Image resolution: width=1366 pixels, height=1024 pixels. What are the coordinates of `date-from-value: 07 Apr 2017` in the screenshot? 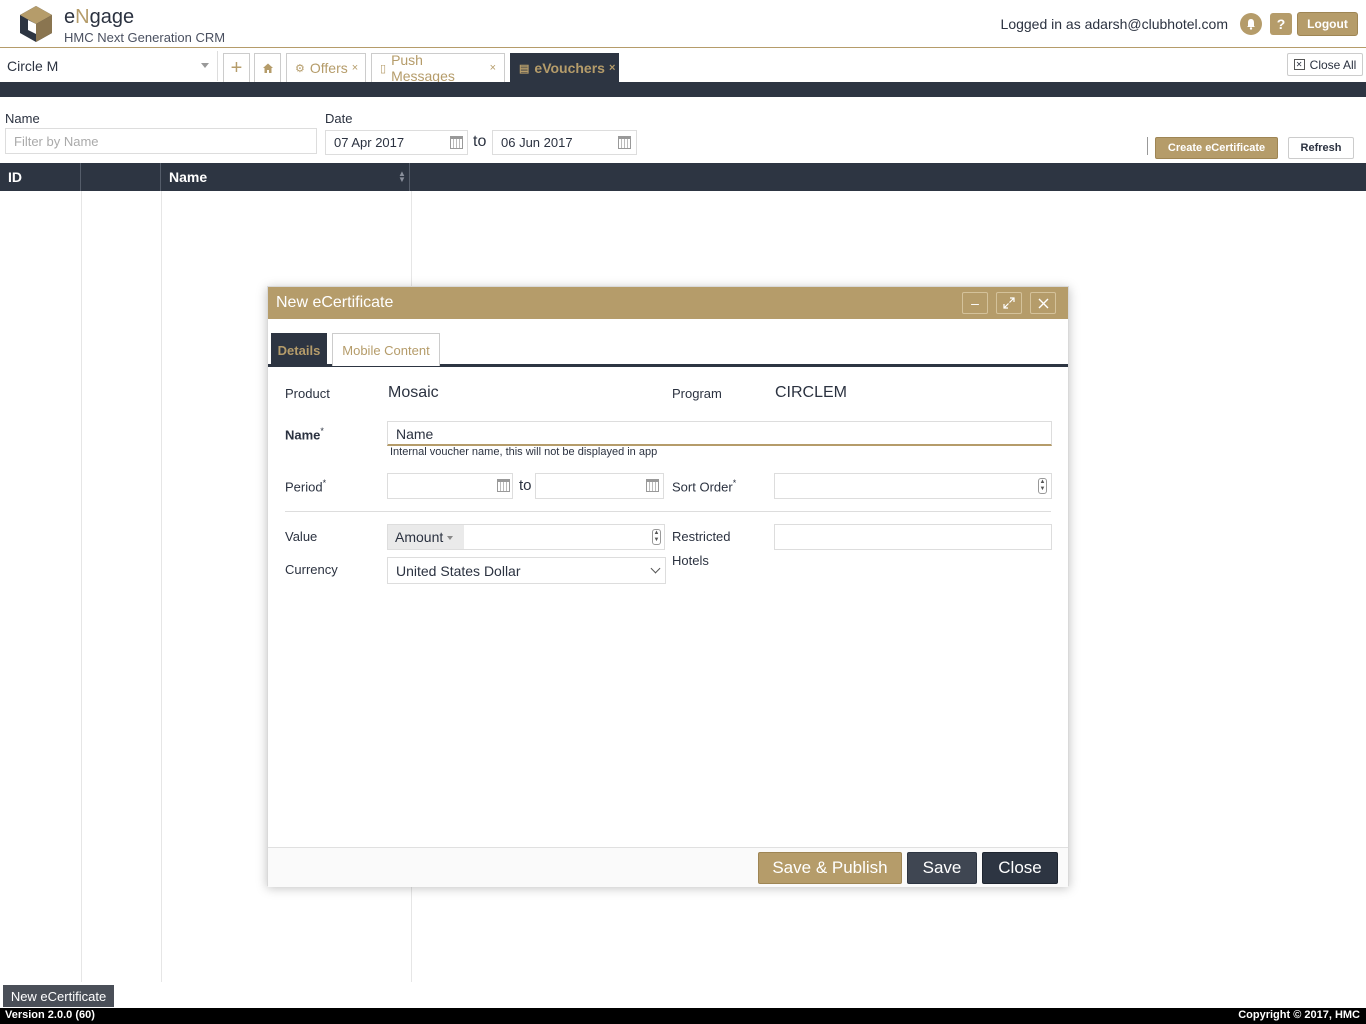 It's located at (369, 142).